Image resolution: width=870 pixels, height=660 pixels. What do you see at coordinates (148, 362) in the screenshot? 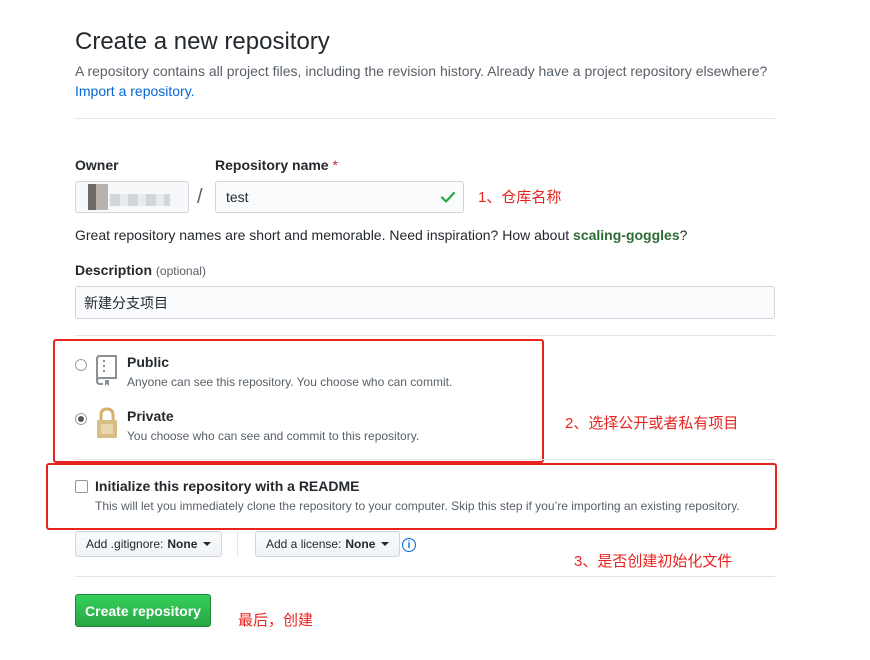
I see `public-title: Public` at bounding box center [148, 362].